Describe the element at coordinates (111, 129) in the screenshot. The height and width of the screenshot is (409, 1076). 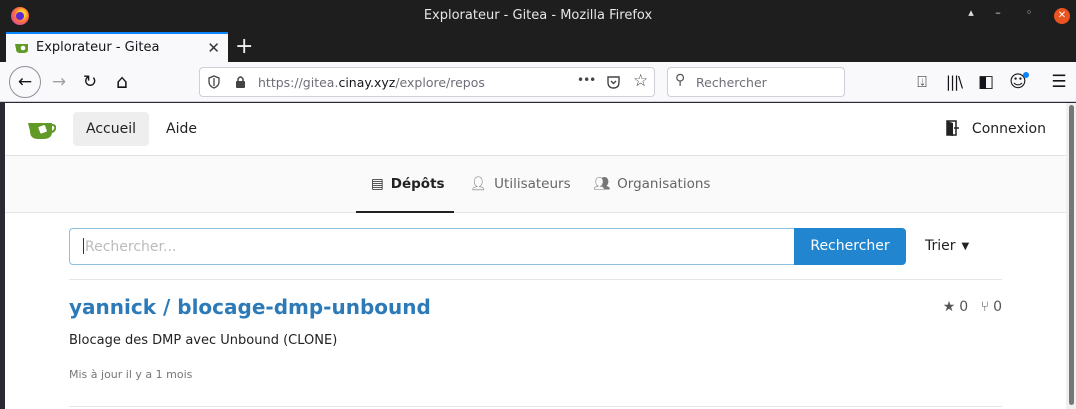
I see `nav-home-link: Accueil` at that location.